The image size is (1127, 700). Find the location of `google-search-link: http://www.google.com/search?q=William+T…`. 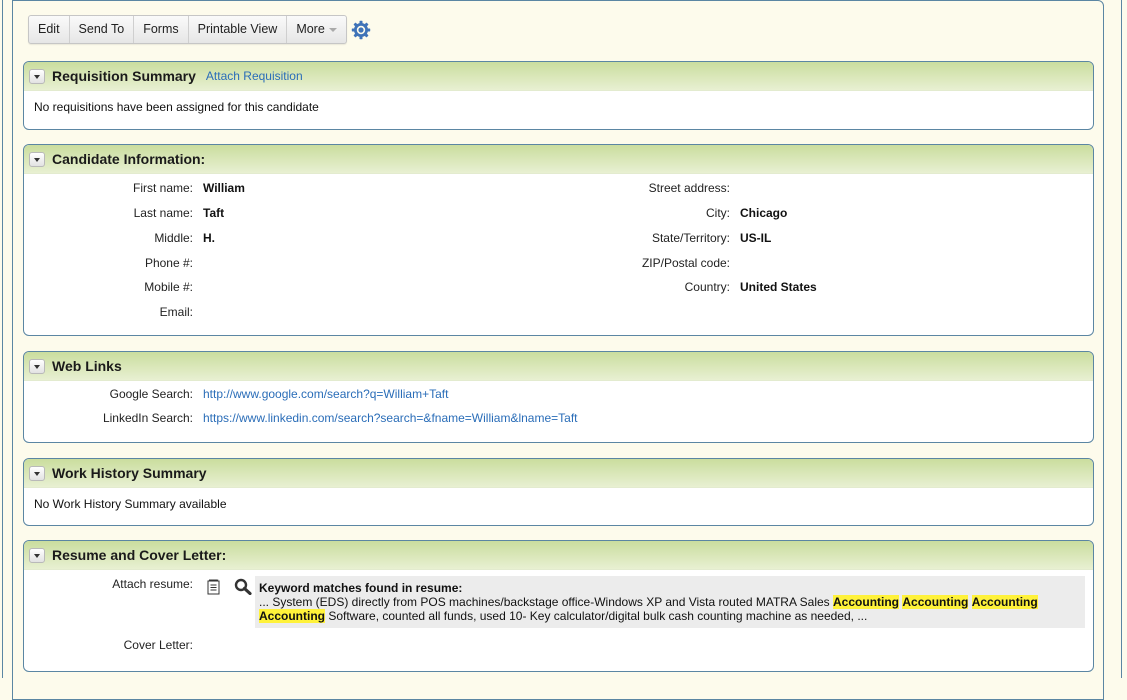

google-search-link: http://www.google.com/search?q=William+T… is located at coordinates (325, 394).